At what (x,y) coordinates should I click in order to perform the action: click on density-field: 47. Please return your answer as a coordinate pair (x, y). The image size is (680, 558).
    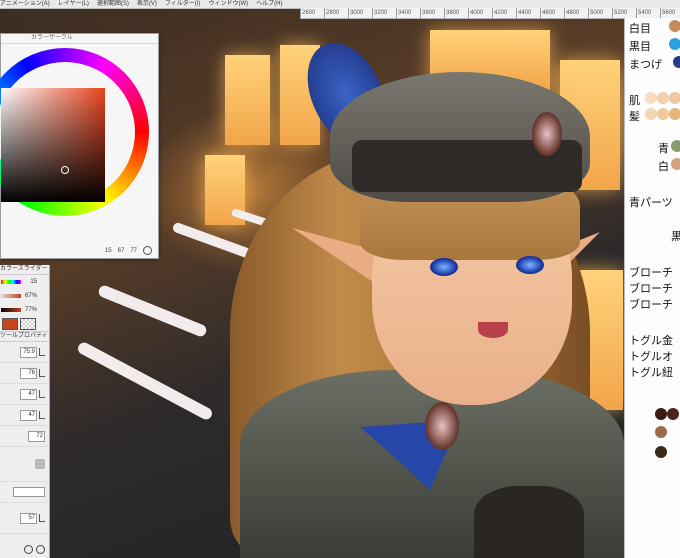
    Looking at the image, I should click on (28, 394).